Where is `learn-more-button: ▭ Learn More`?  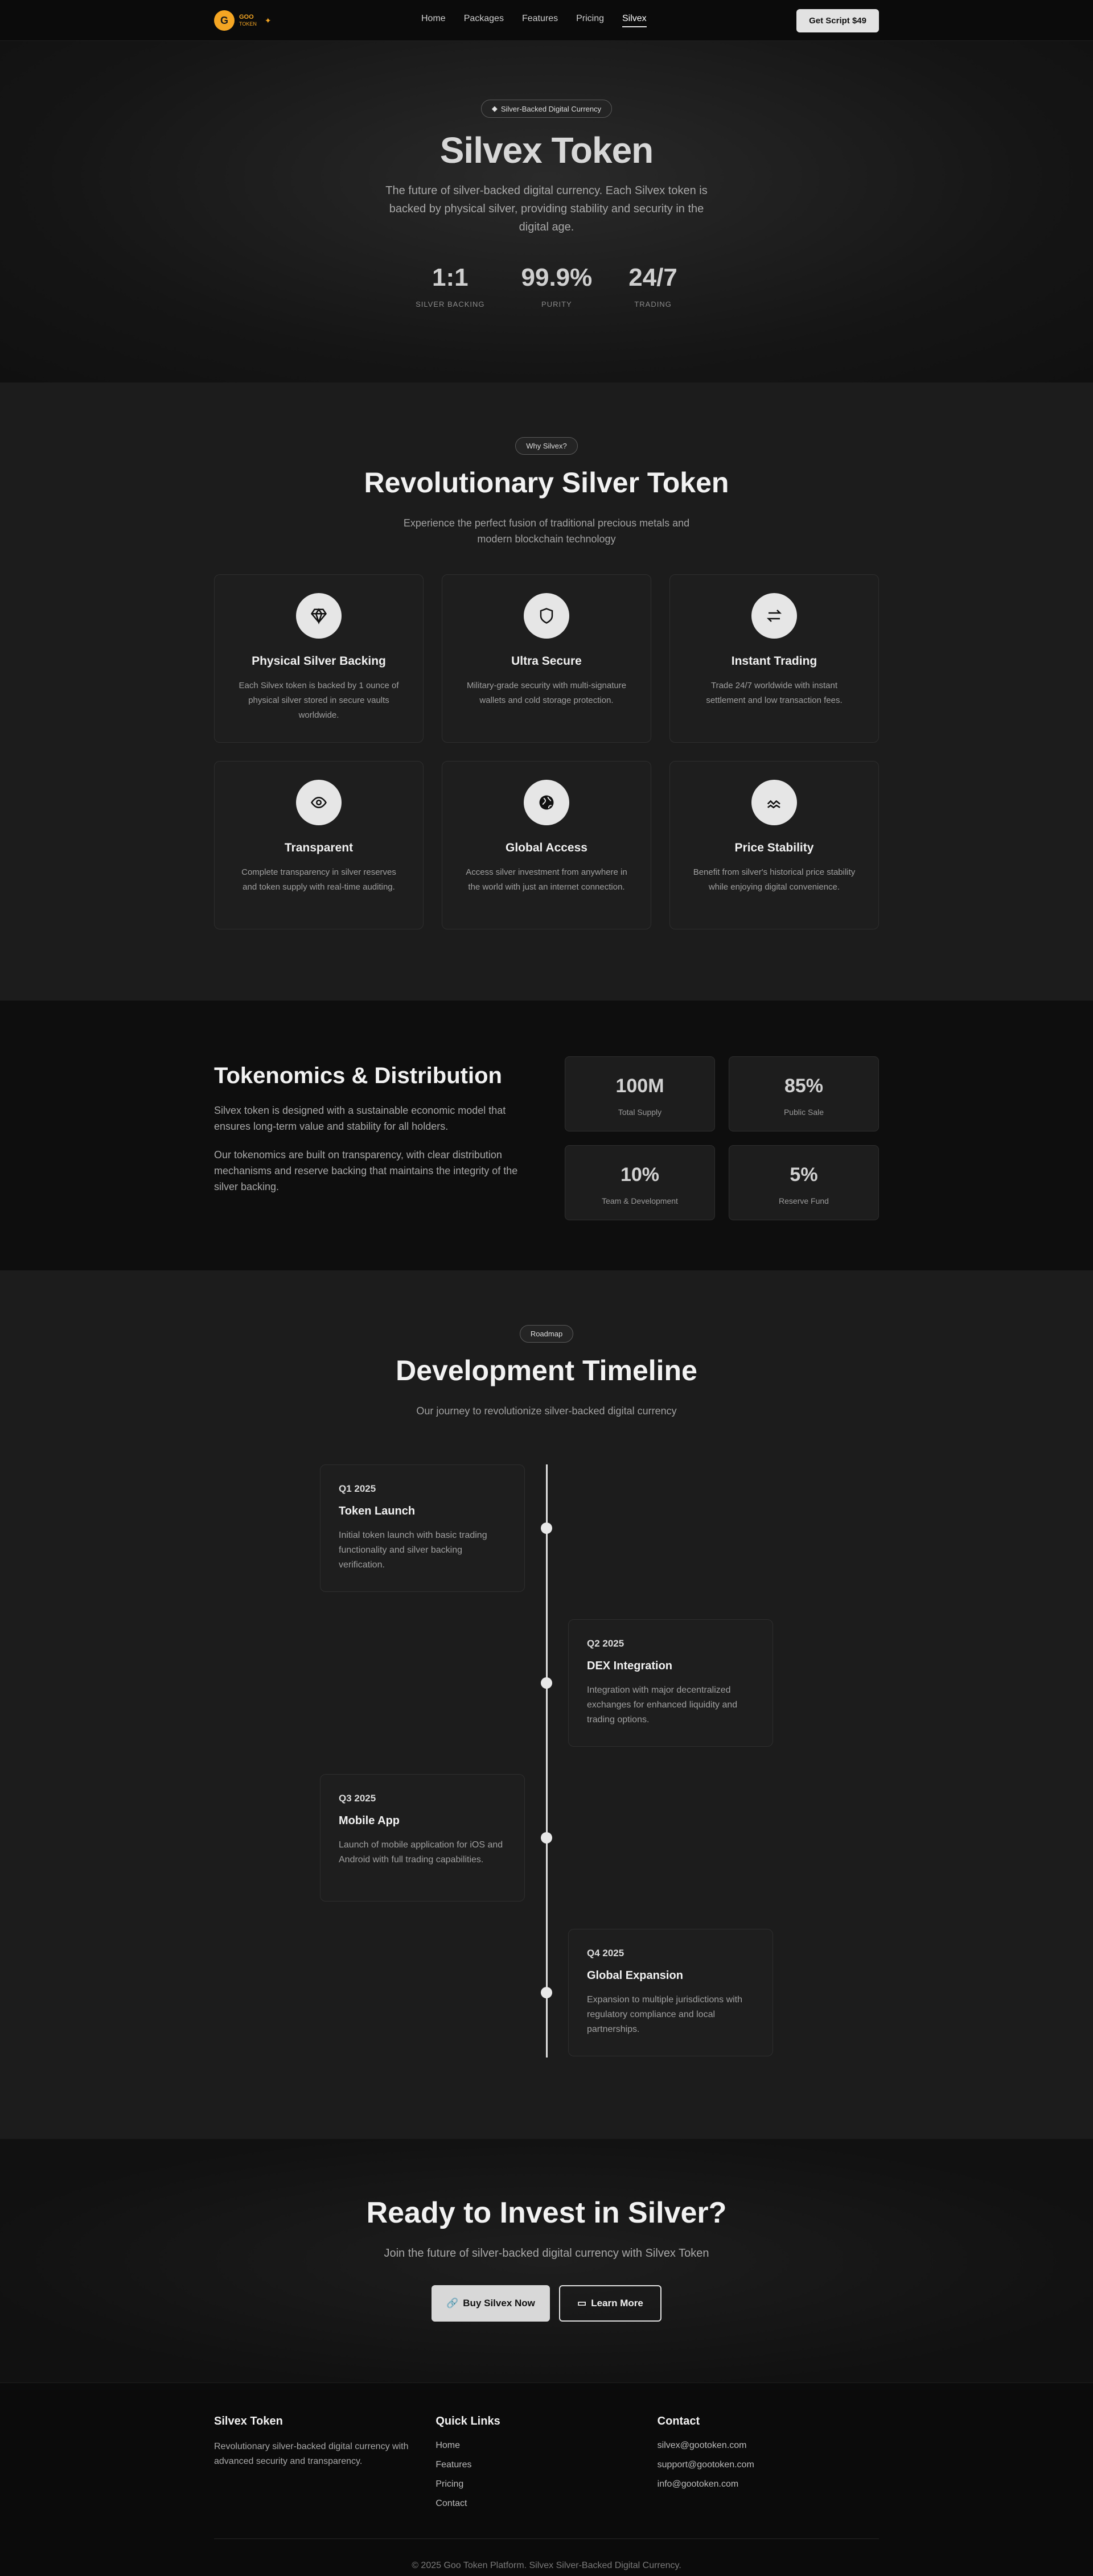 learn-more-button: ▭ Learn More is located at coordinates (610, 2304).